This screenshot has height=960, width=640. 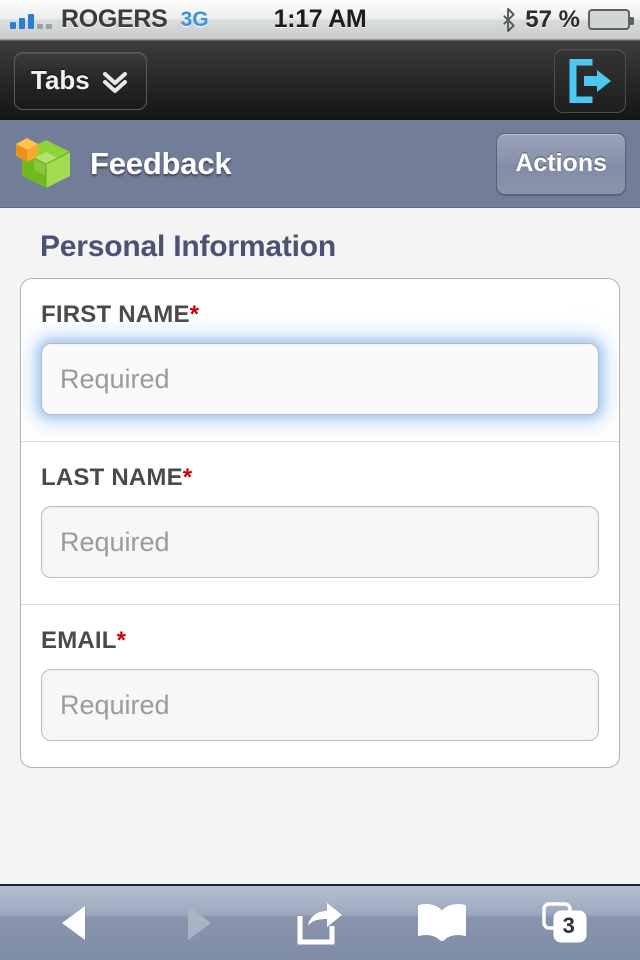 I want to click on status-bar-right: 57 %, so click(x=567, y=19).